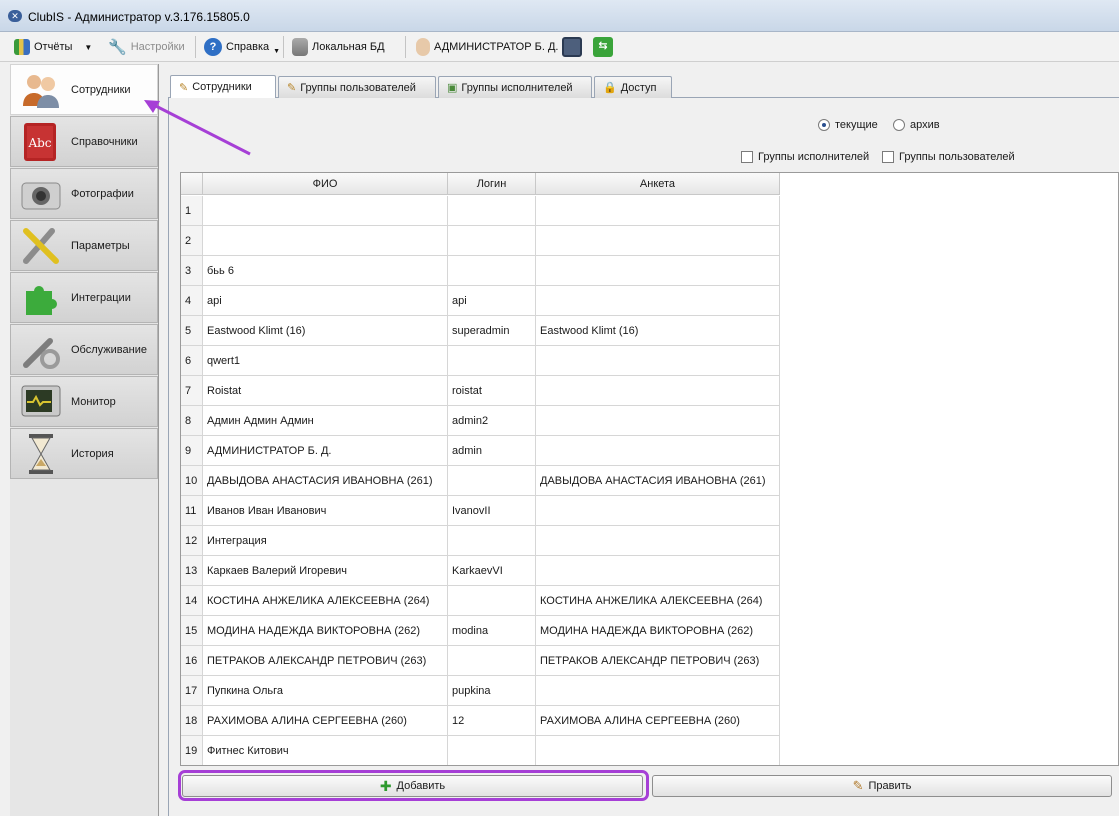 This screenshot has width=1119, height=816. What do you see at coordinates (192, 691) in the screenshot?
I see `row-number-cell: 17` at bounding box center [192, 691].